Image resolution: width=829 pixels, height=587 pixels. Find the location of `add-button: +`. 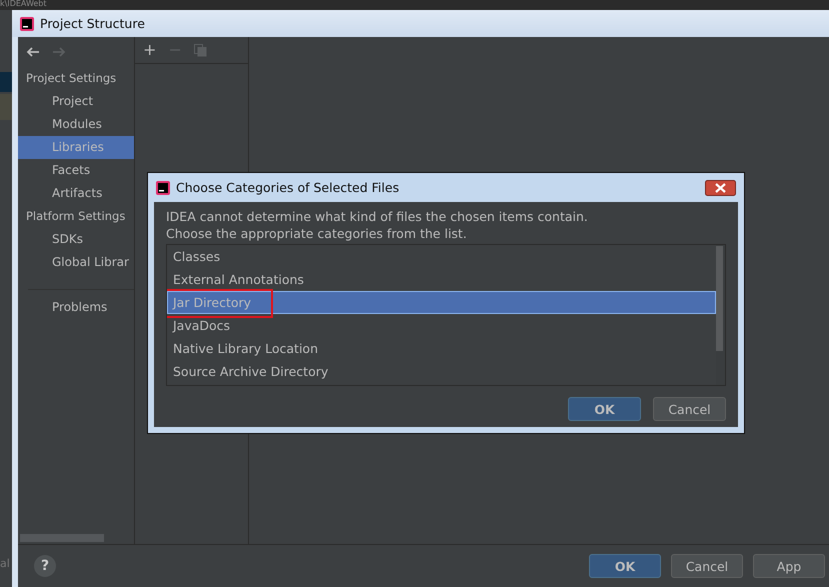

add-button: + is located at coordinates (149, 50).